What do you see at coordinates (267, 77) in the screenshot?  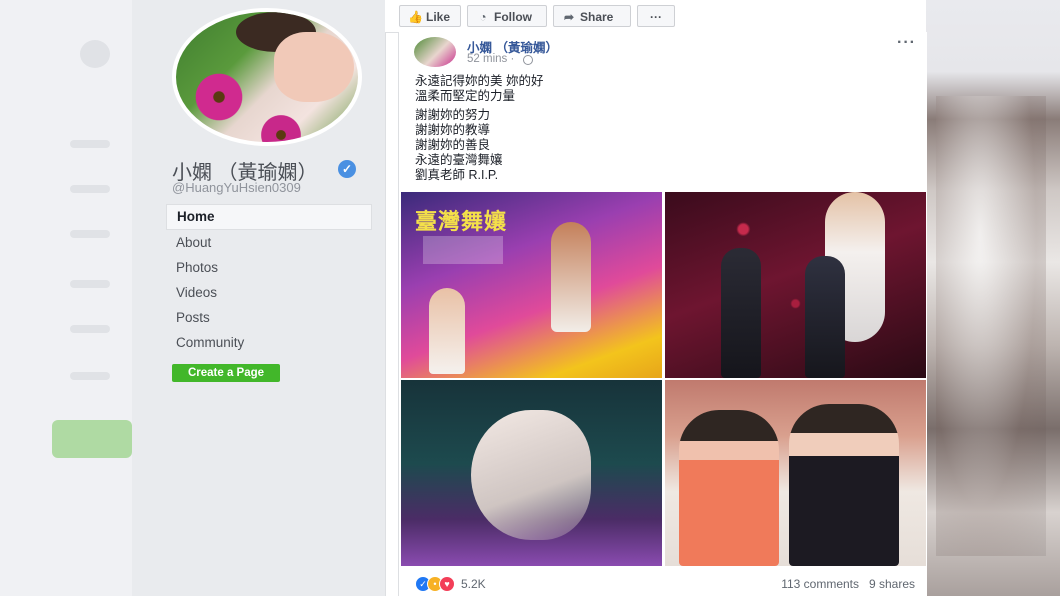 I see `profile-avatar` at bounding box center [267, 77].